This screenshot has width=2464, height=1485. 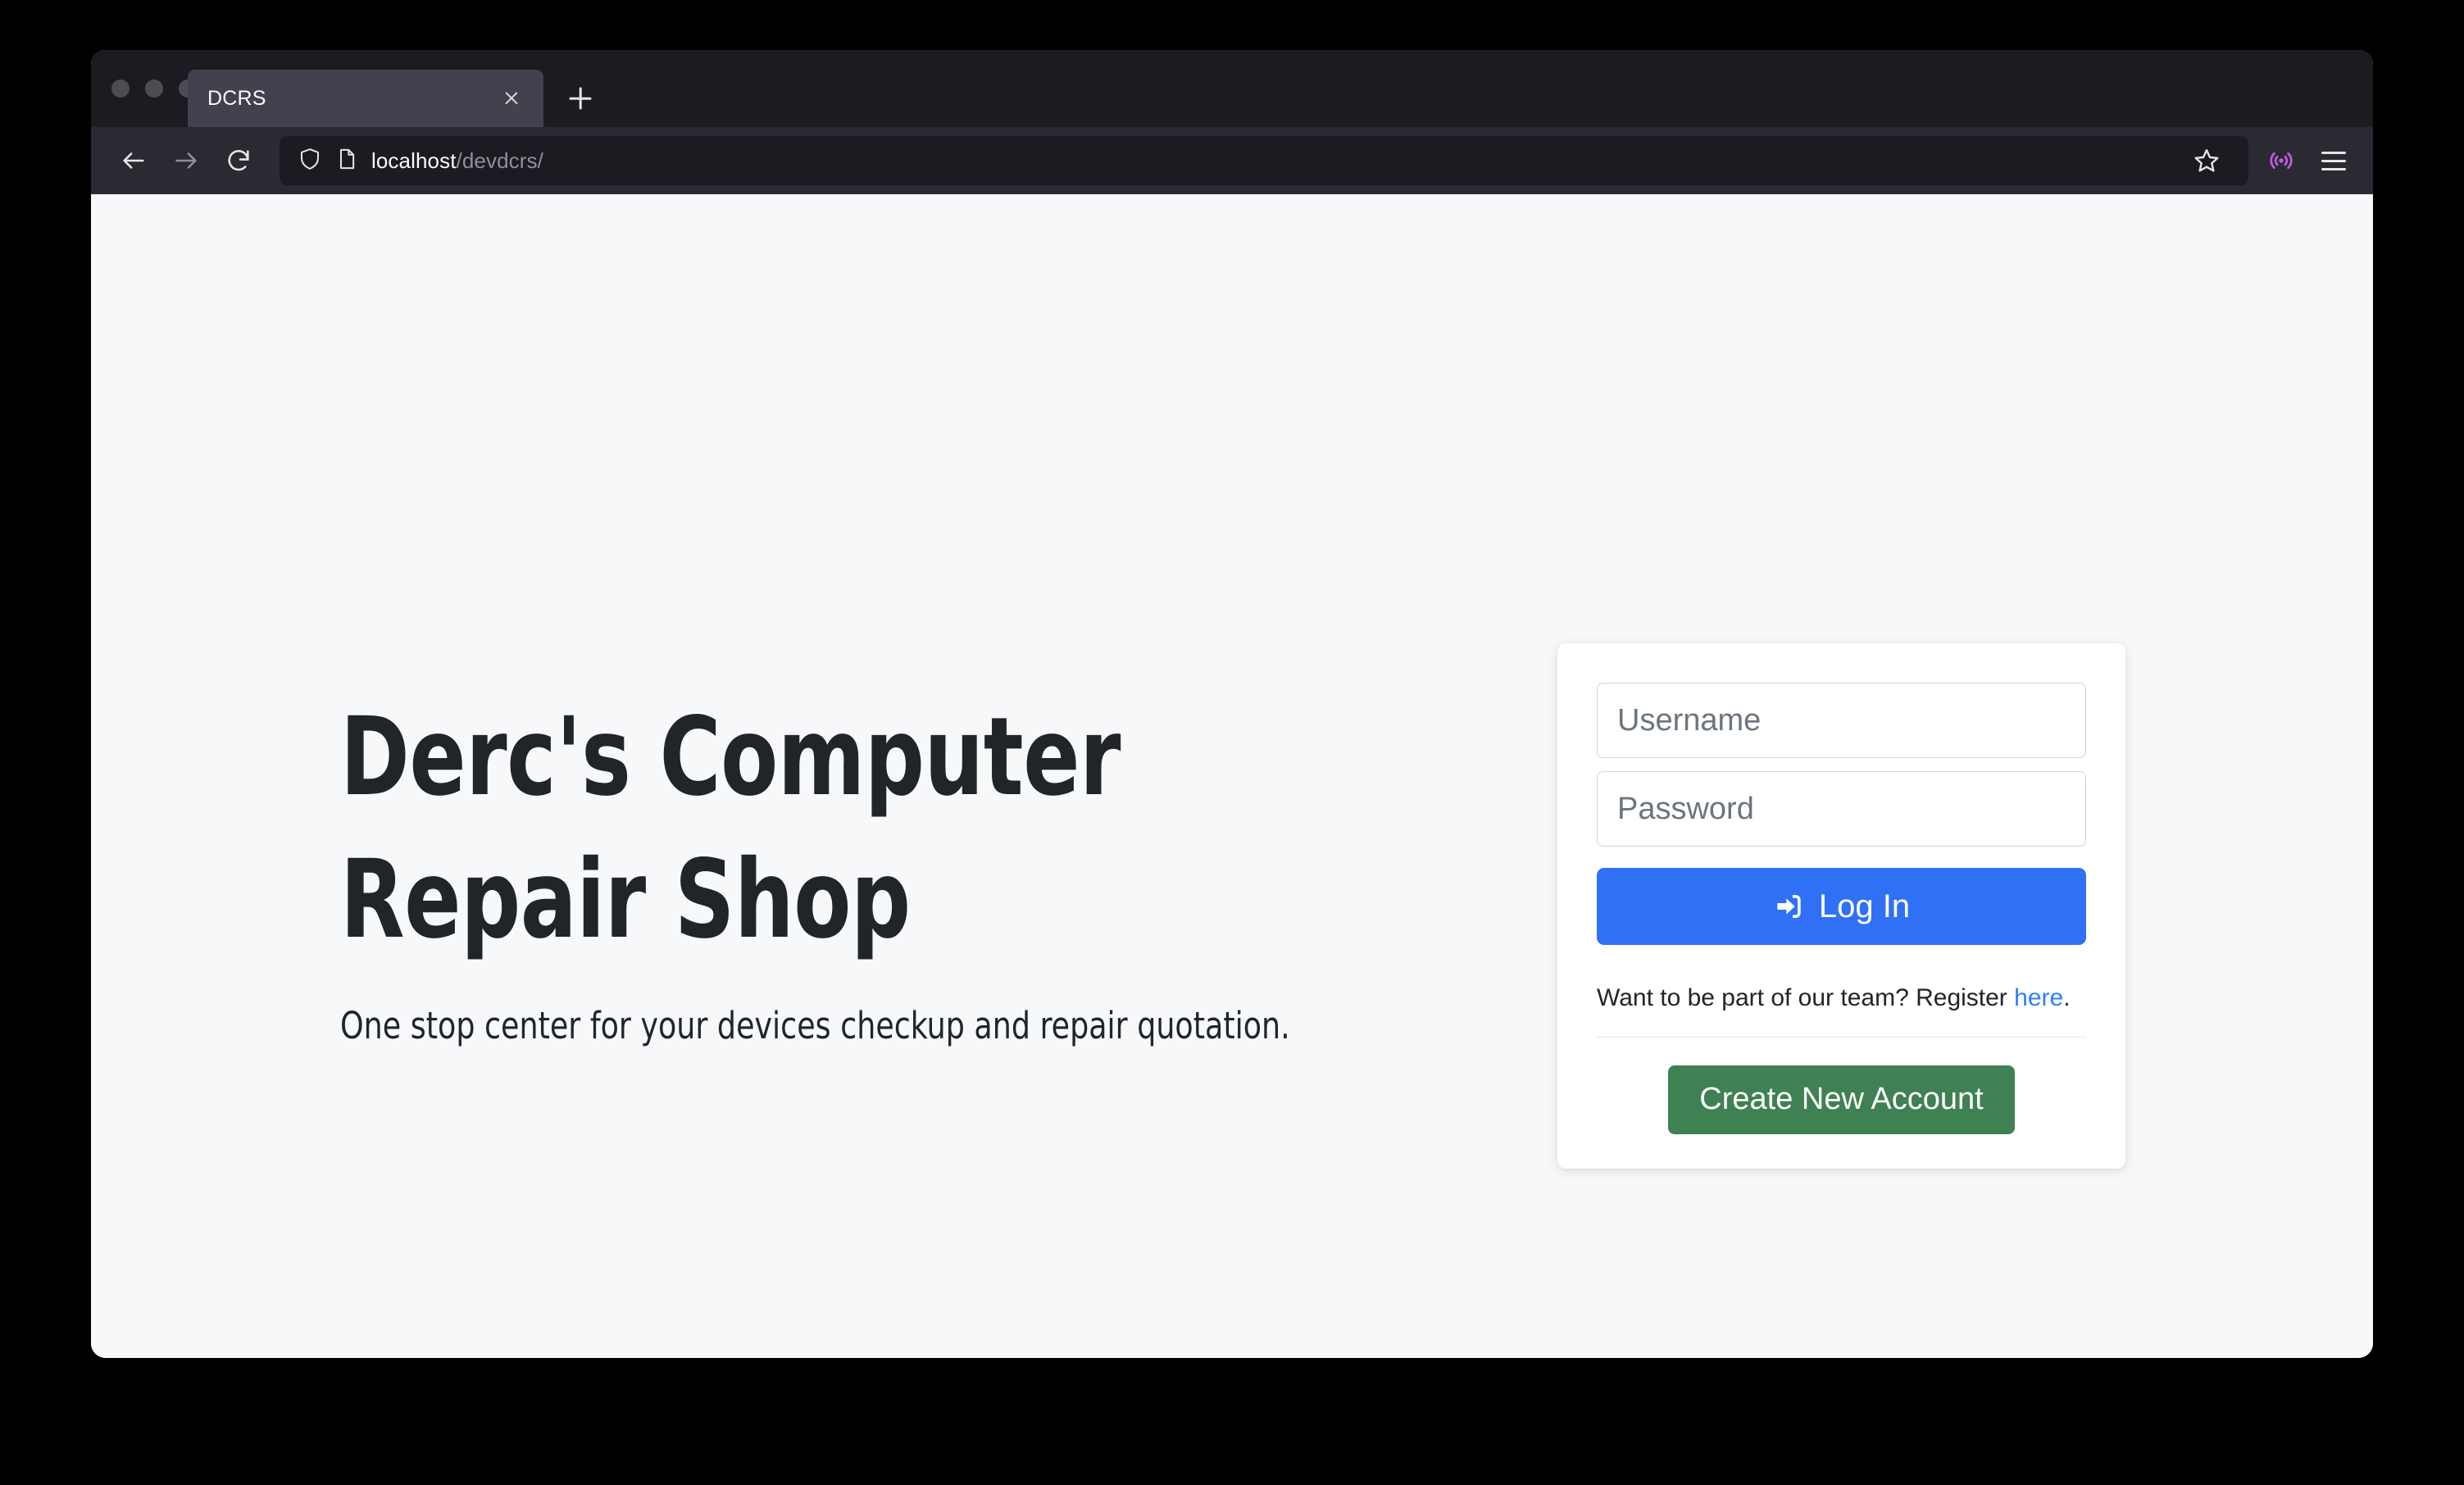 What do you see at coordinates (512, 98) in the screenshot?
I see `close-tab-icon` at bounding box center [512, 98].